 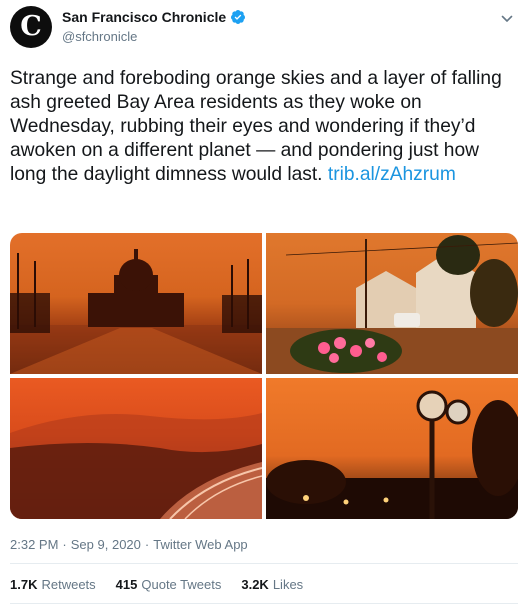 What do you see at coordinates (255, 584) in the screenshot?
I see `likes-count: 3.2K` at bounding box center [255, 584].